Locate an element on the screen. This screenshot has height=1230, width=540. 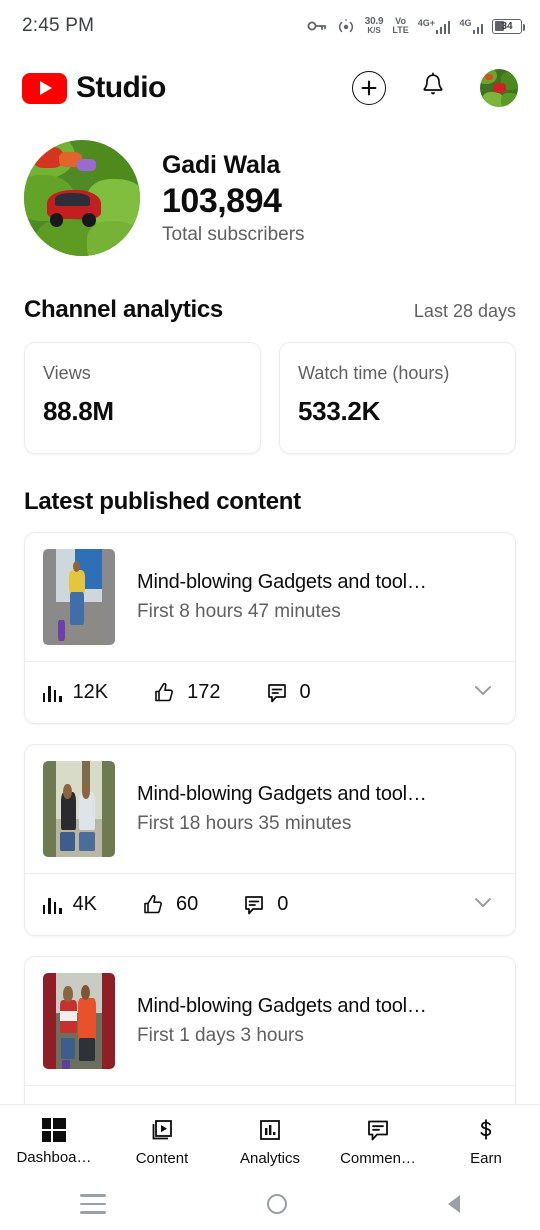
metric-card-views: Views 88.8M is located at coordinates (142, 398).